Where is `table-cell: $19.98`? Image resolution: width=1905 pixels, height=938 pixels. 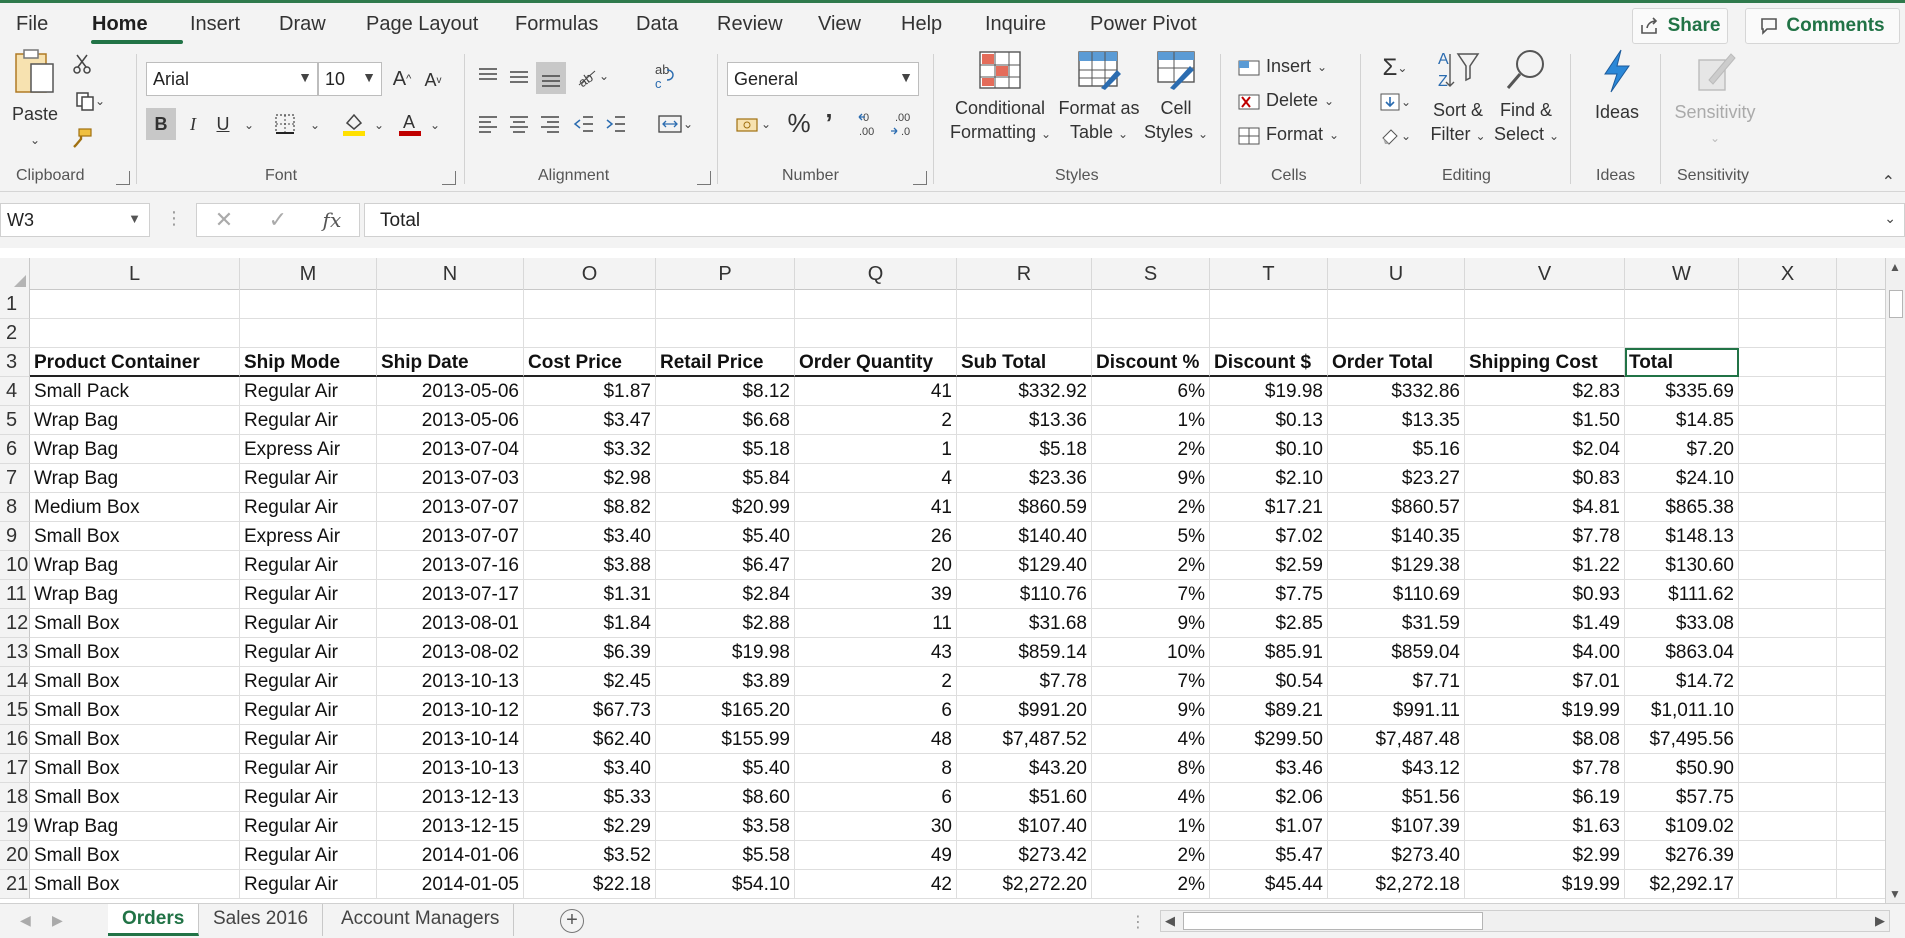 table-cell: $19.98 is located at coordinates (1269, 391).